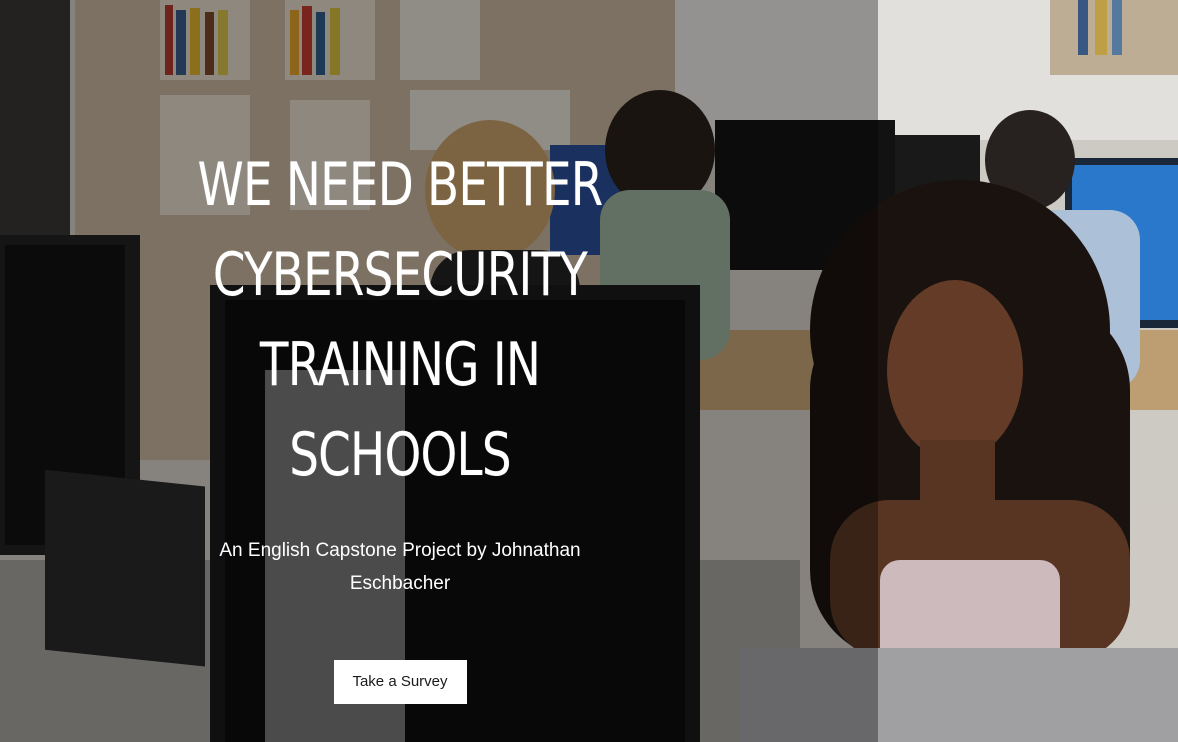  What do you see at coordinates (400, 365) in the screenshot?
I see `headline-line: TRAINING IN` at bounding box center [400, 365].